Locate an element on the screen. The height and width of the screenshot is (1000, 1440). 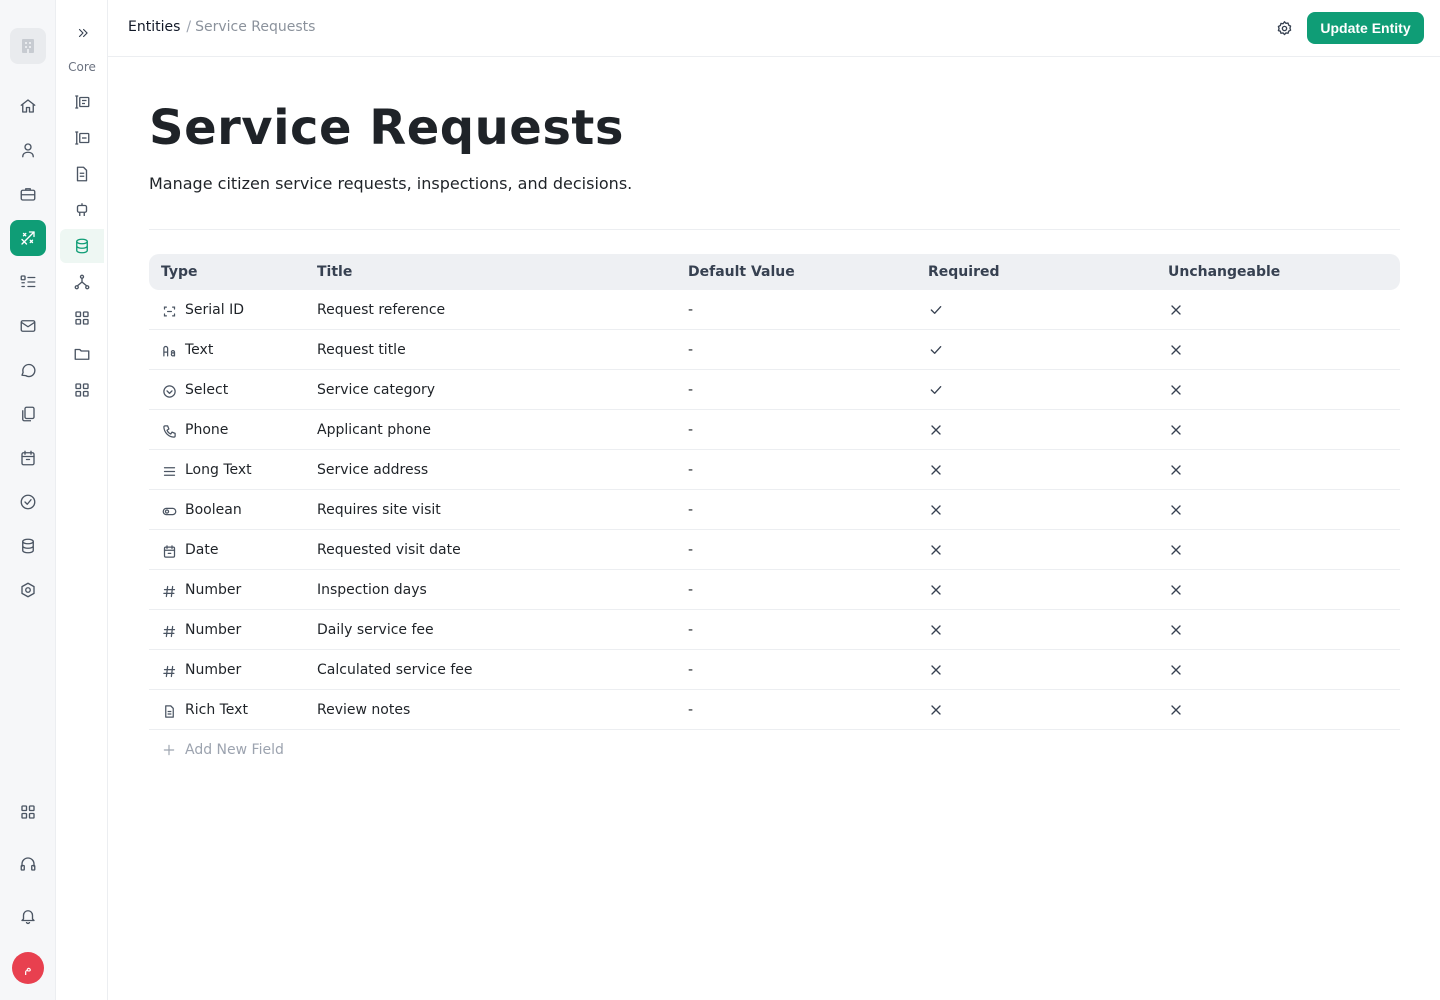
breadcrumb-entities-link: Entities is located at coordinates (154, 27).